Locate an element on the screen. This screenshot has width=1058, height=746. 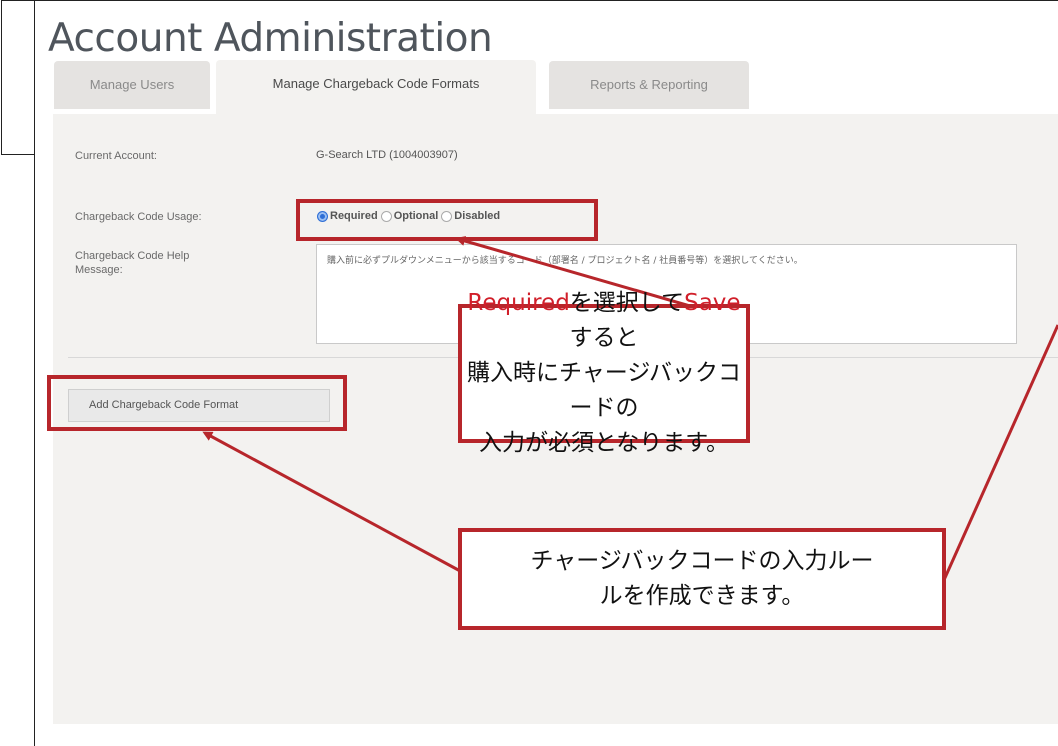
callout-format-line2: ルを作成できます。 is located at coordinates (702, 596).